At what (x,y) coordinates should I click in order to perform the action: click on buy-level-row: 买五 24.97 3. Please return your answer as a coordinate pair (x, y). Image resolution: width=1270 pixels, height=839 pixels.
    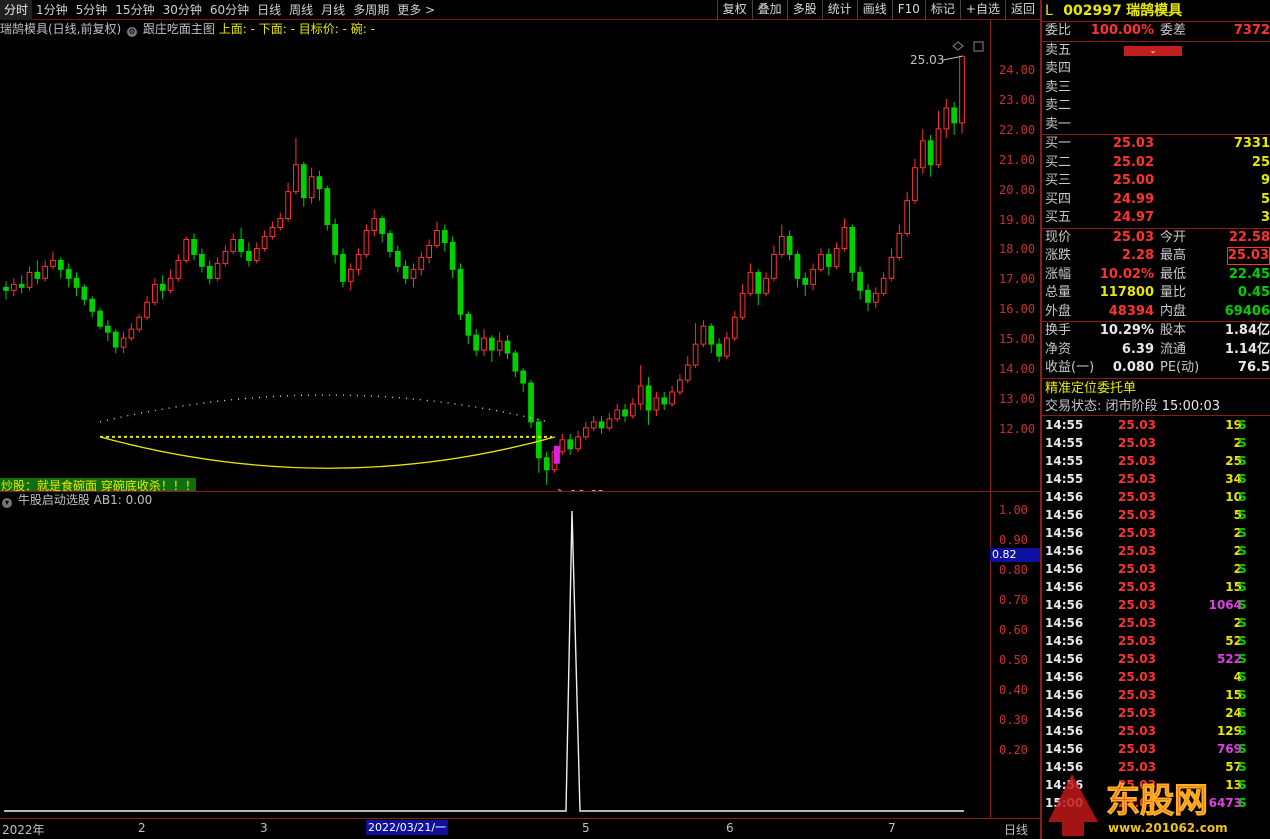
    Looking at the image, I should click on (1156, 218).